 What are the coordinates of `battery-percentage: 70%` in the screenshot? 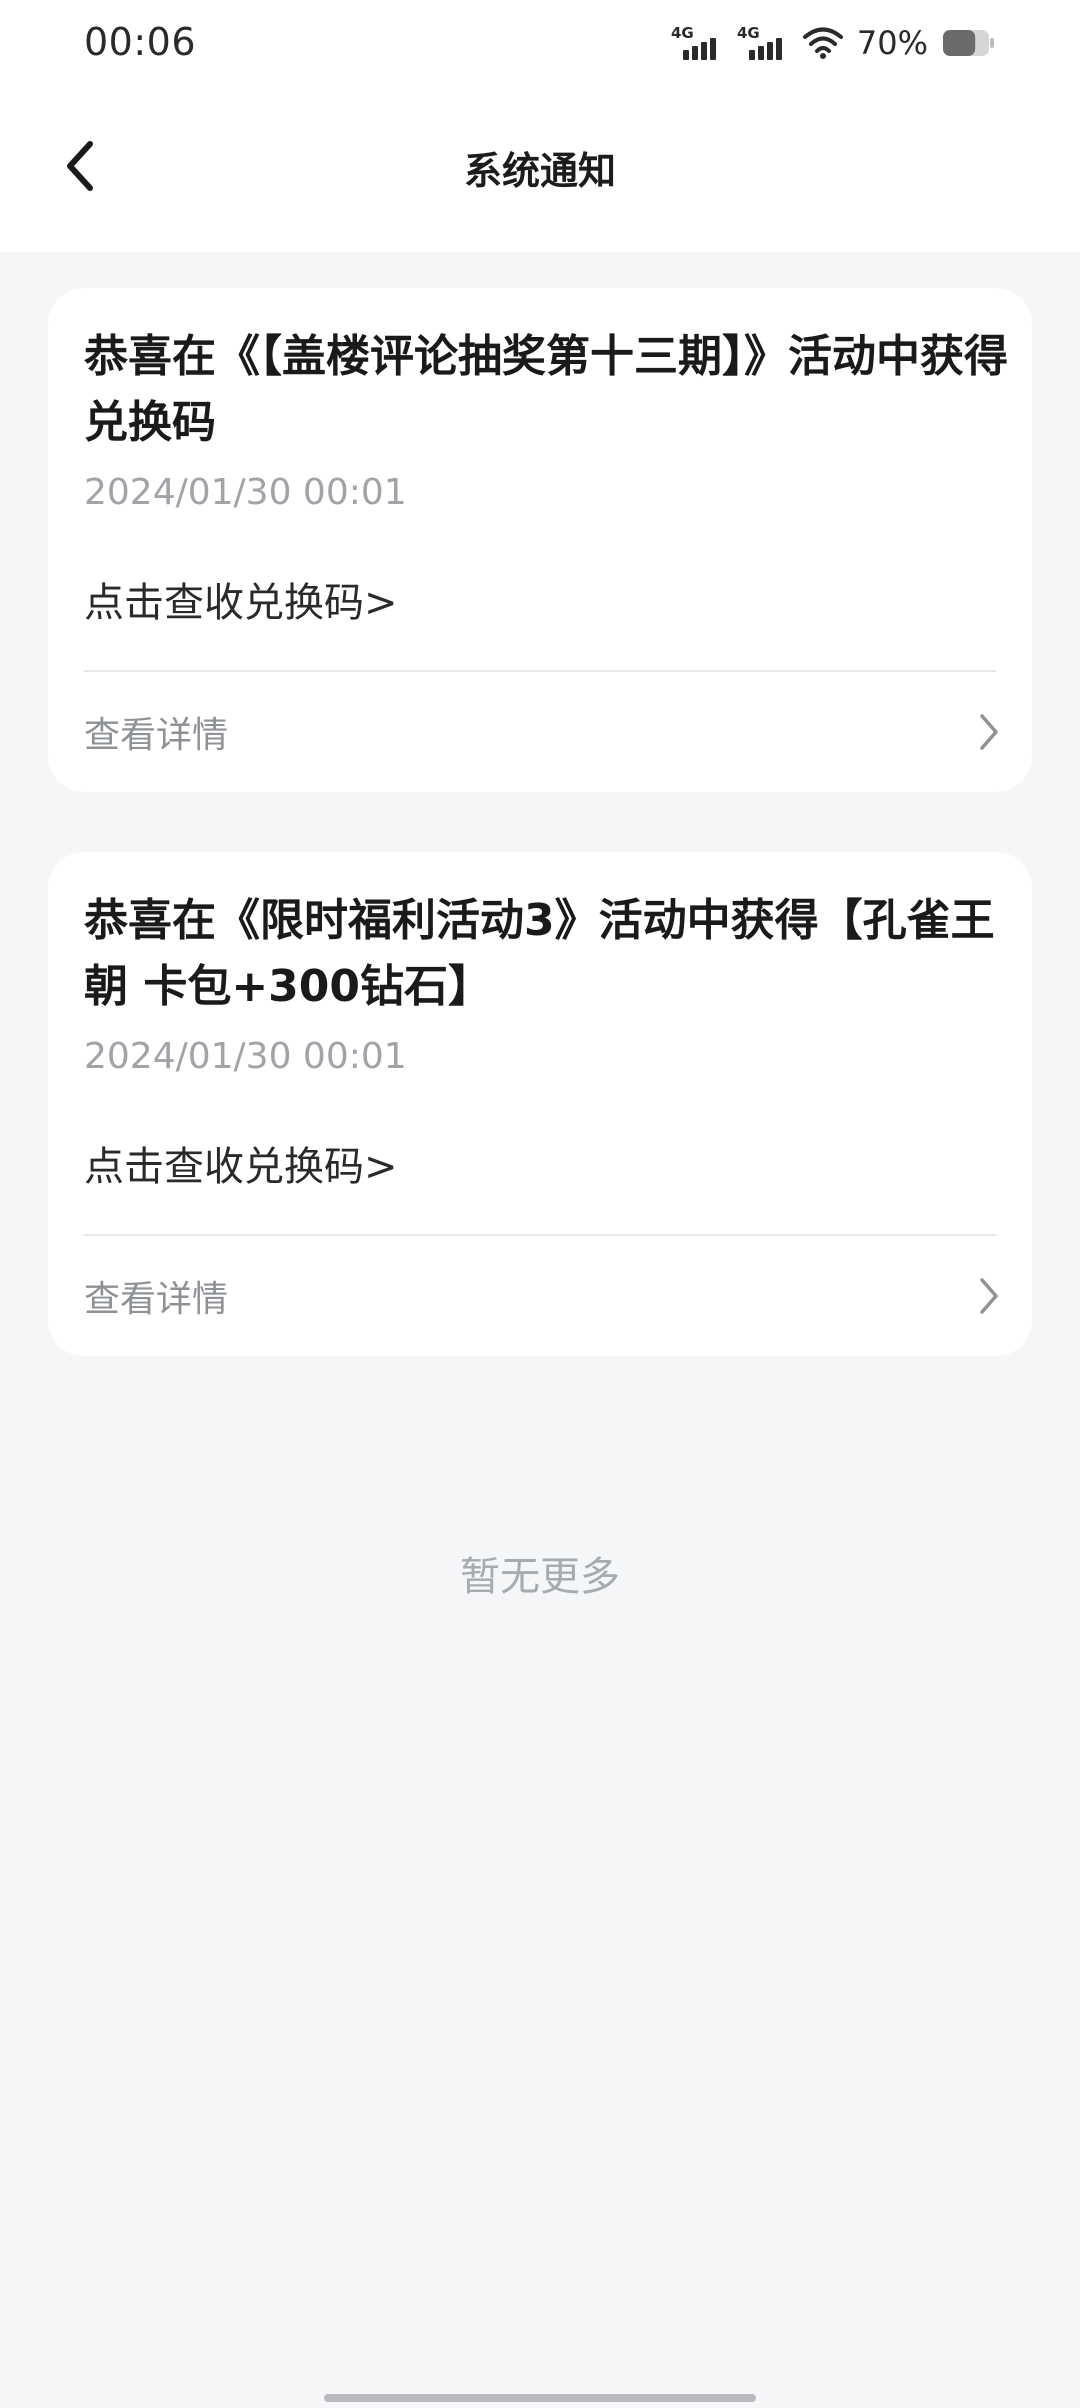 It's located at (892, 43).